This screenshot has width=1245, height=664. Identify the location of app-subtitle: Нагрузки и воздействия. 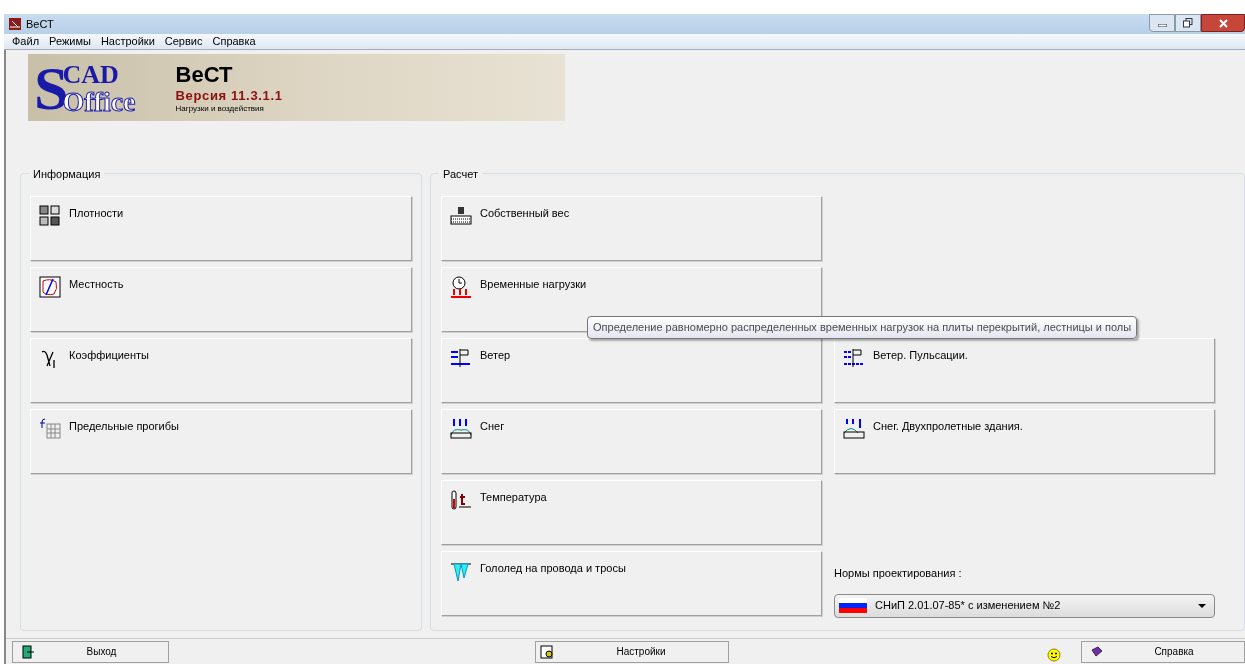
(220, 109).